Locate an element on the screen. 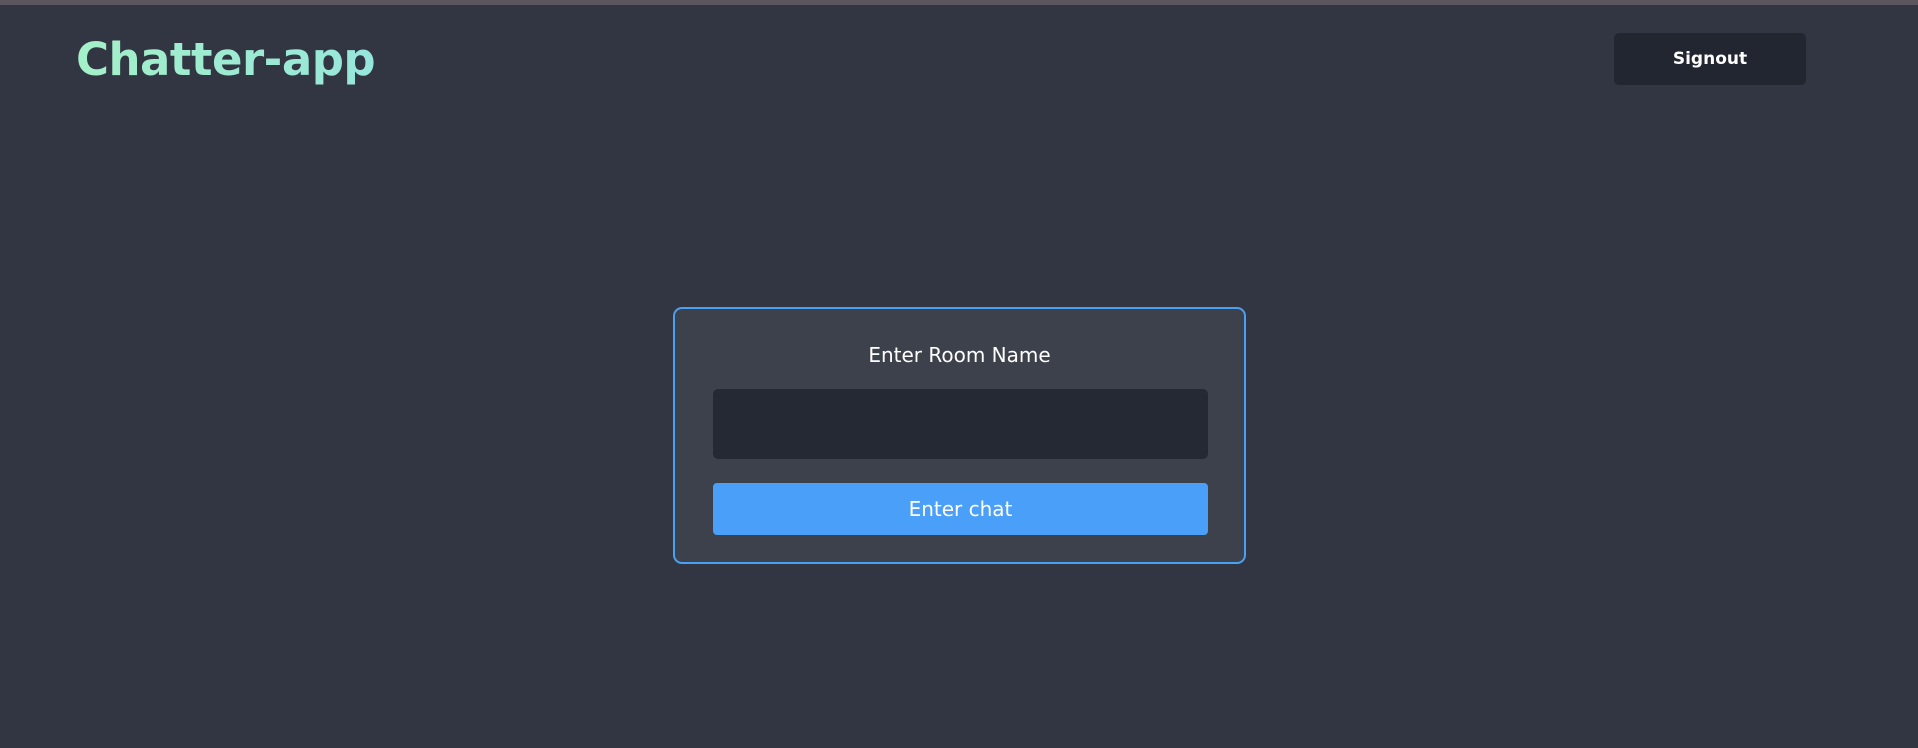 Image resolution: width=1918 pixels, height=748 pixels. enter-chat-button: Enter chat is located at coordinates (960, 509).